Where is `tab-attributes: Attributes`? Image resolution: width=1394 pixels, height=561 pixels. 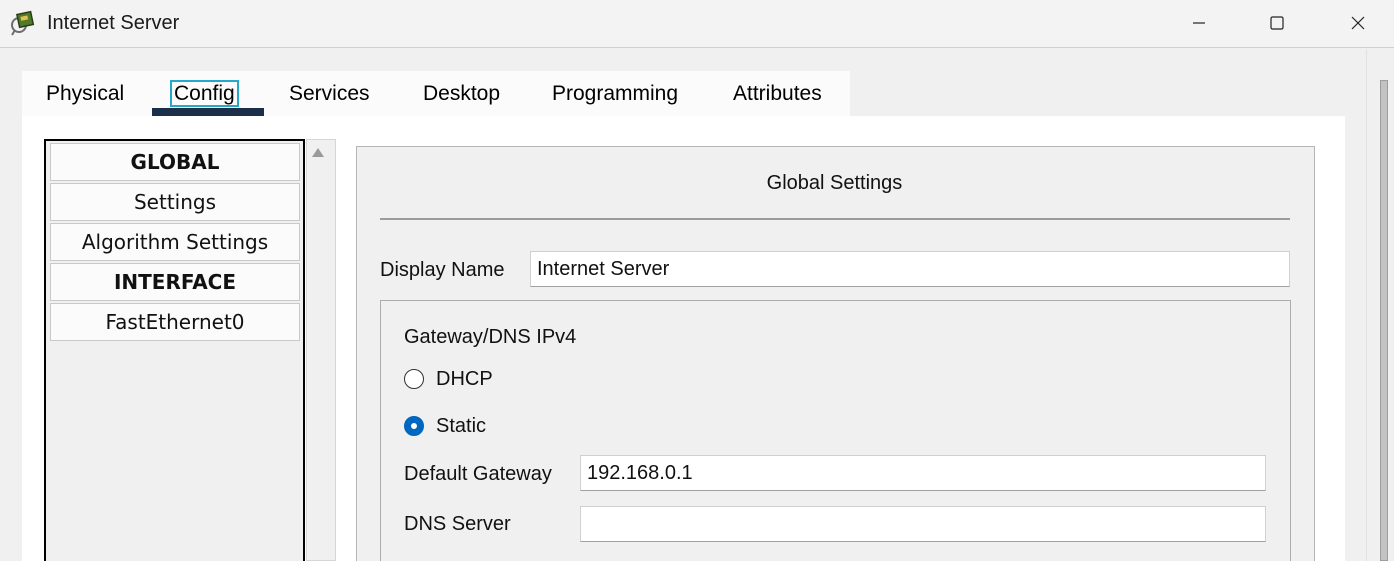
tab-attributes: Attributes is located at coordinates (777, 94).